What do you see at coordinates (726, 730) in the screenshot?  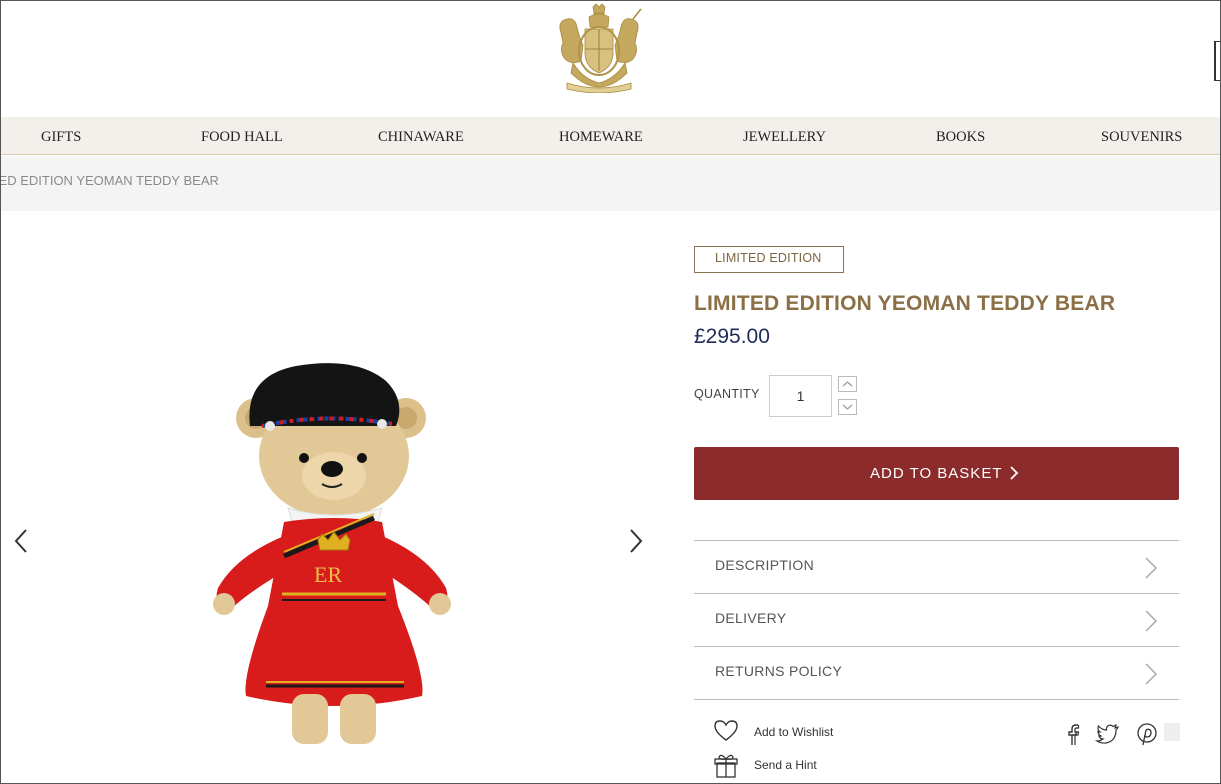 I see `heart-icon` at bounding box center [726, 730].